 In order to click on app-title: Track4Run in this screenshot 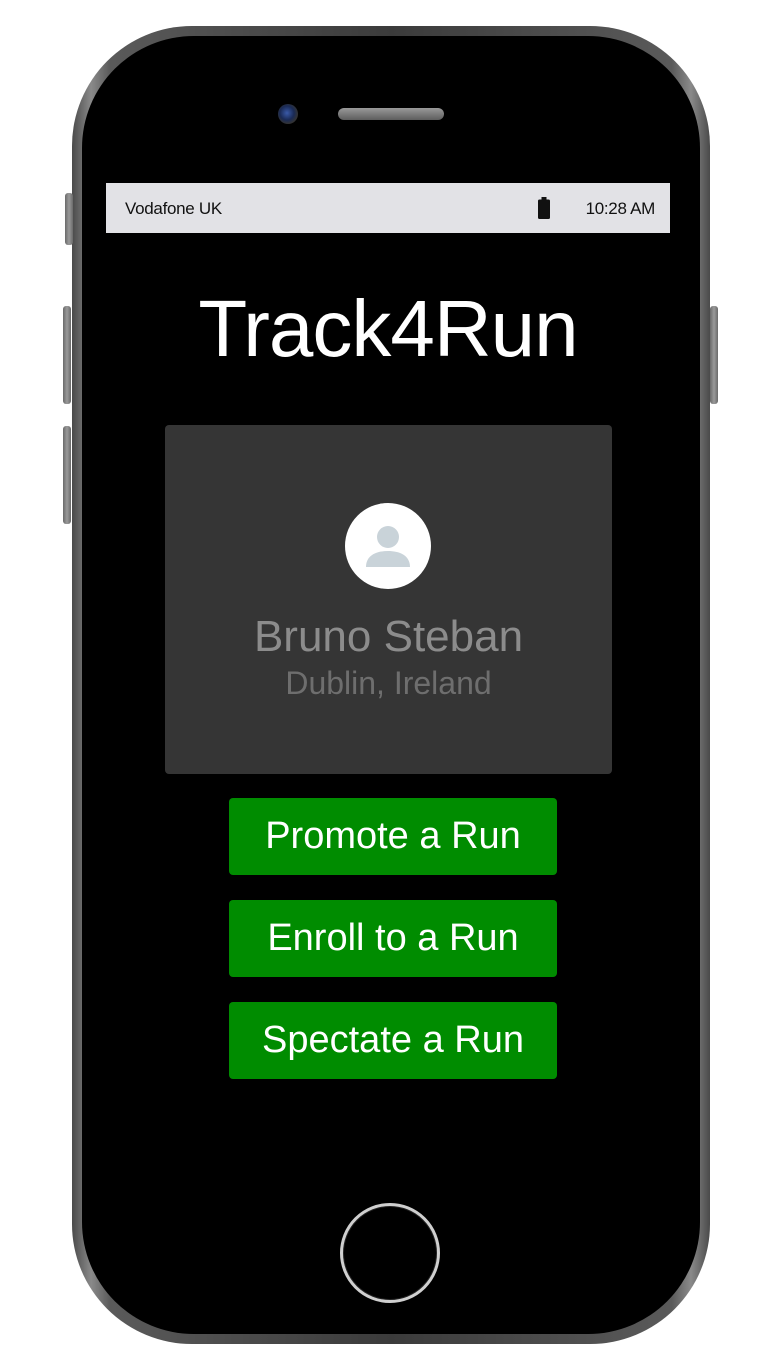, I will do `click(388, 328)`.